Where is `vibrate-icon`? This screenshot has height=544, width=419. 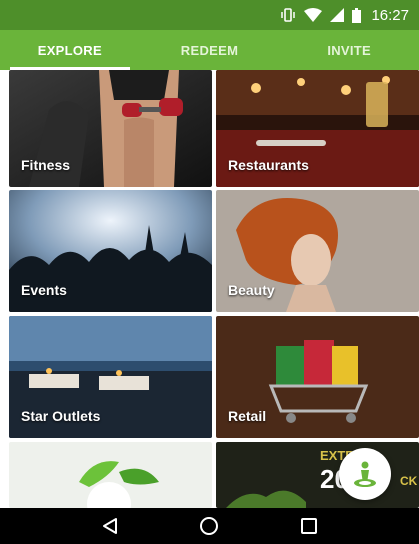
vibrate-icon is located at coordinates (288, 15).